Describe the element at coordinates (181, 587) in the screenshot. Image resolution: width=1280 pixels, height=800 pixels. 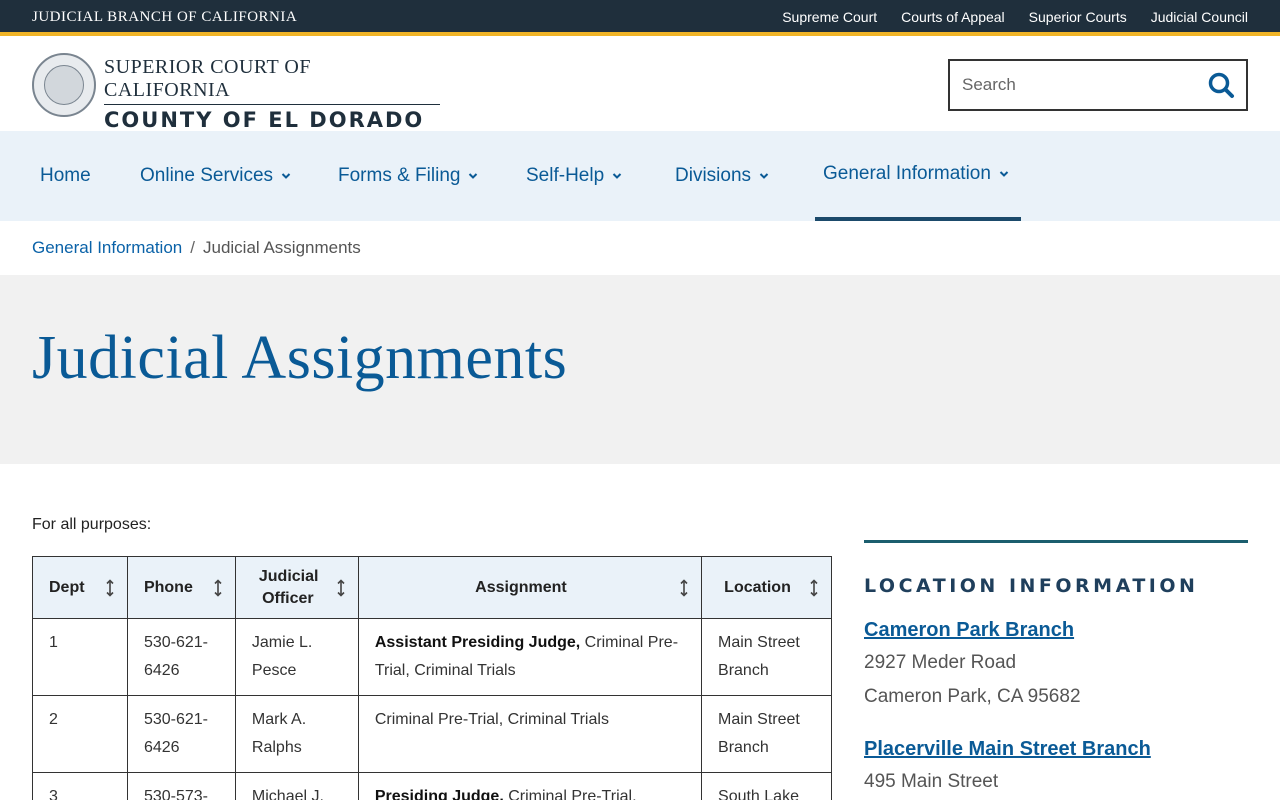
I see `column-header-phone: Phone` at that location.